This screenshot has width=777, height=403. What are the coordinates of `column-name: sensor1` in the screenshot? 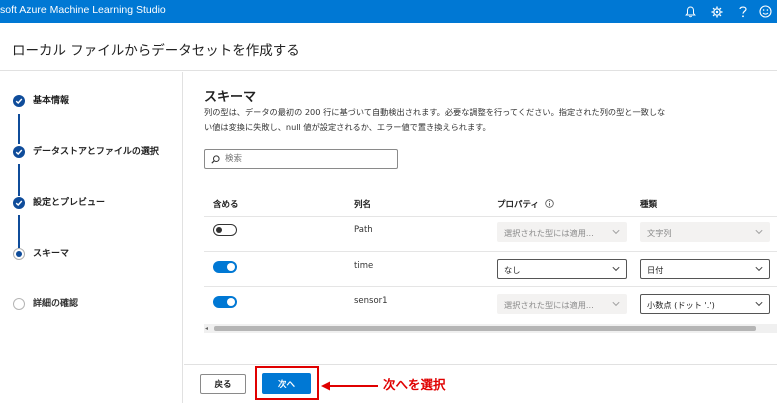 It's located at (371, 301).